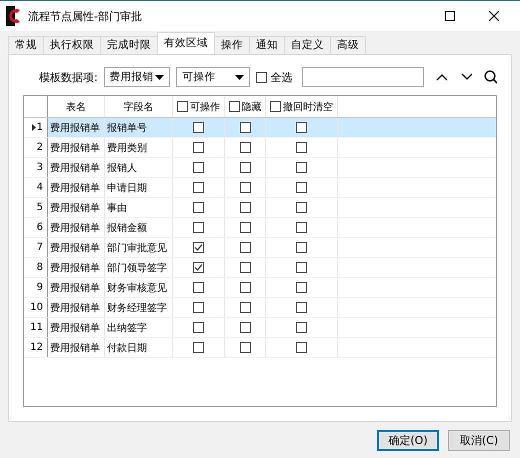 The image size is (520, 458). I want to click on tab: 常规, so click(26, 45).